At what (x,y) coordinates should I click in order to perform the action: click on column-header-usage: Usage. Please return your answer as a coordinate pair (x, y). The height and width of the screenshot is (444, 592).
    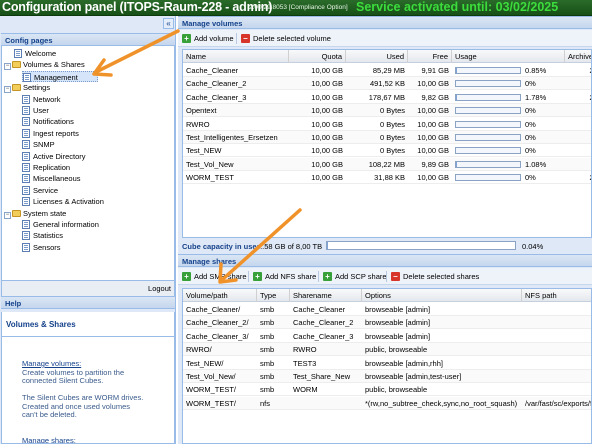
    Looking at the image, I should click on (508, 56).